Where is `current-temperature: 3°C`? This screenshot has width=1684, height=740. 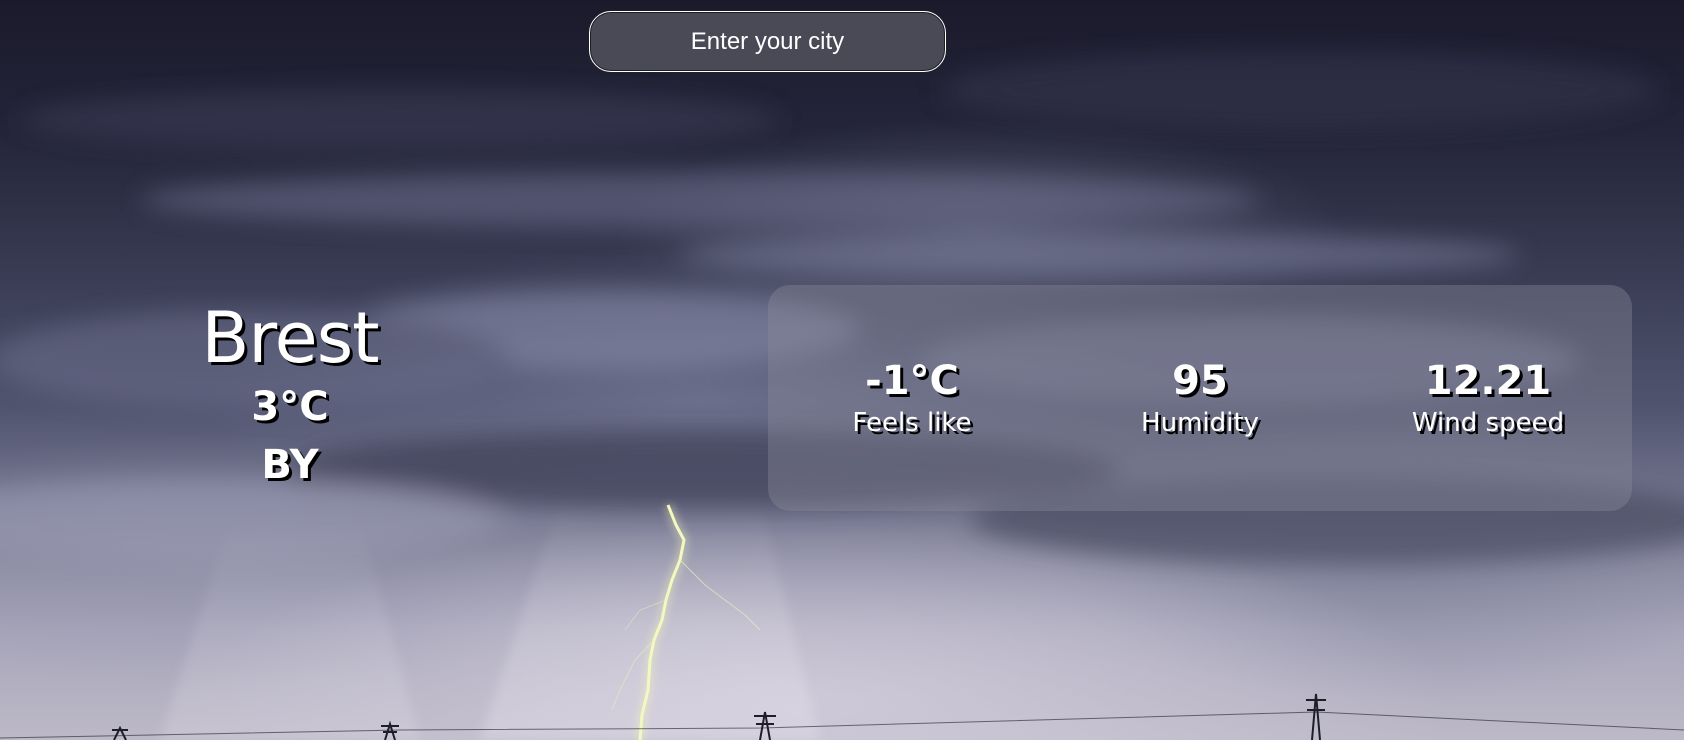 current-temperature: 3°C is located at coordinates (290, 407).